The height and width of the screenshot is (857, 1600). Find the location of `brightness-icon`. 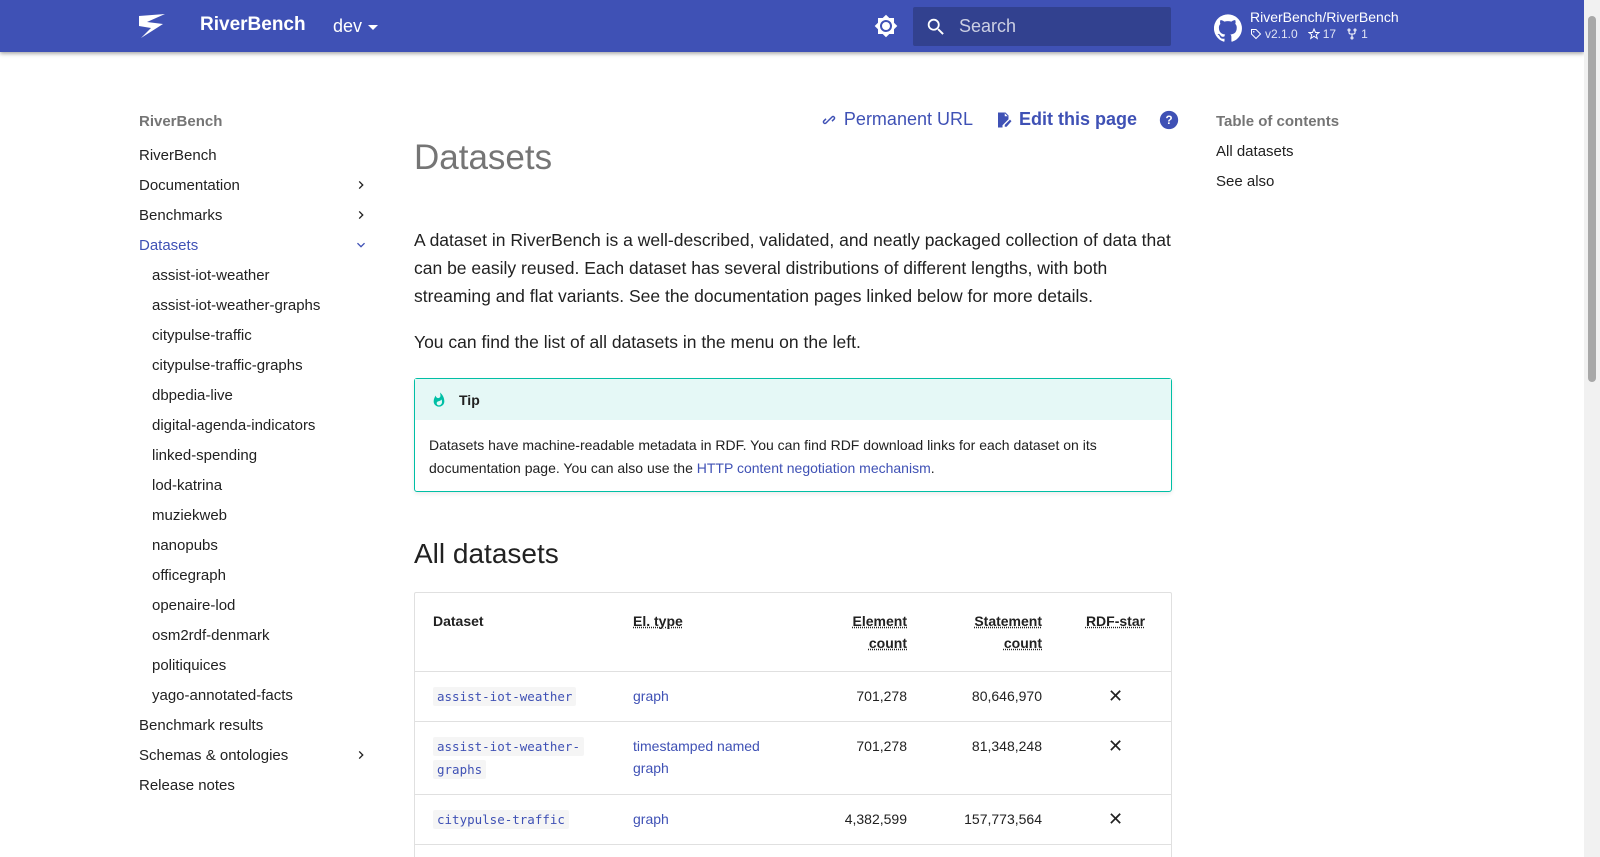

brightness-icon is located at coordinates (886, 26).